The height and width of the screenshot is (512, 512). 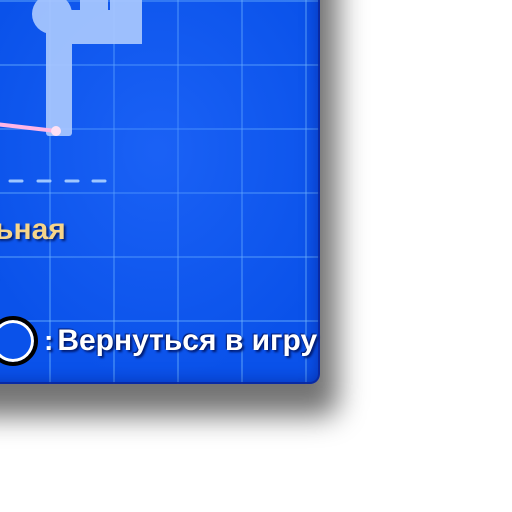 What do you see at coordinates (33, 229) in the screenshot?
I see `map-area-caption-line-1: льная` at bounding box center [33, 229].